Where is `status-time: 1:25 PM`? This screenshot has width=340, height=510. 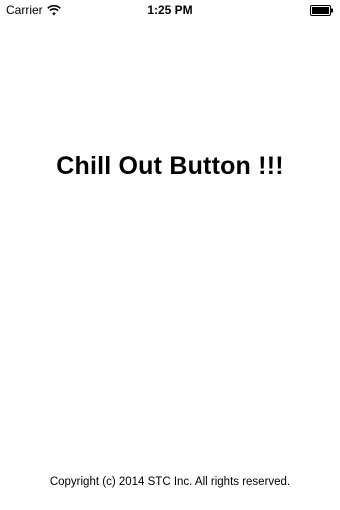
status-time: 1:25 PM is located at coordinates (170, 10).